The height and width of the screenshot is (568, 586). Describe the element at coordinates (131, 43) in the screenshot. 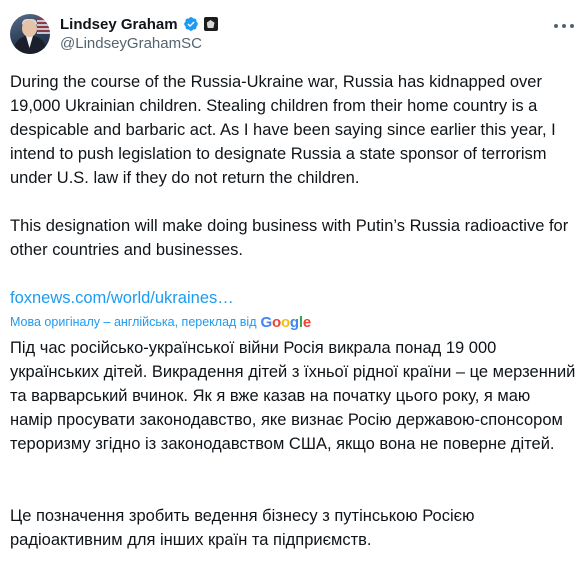

I see `author-handle: @LindseyGrahamSC` at that location.